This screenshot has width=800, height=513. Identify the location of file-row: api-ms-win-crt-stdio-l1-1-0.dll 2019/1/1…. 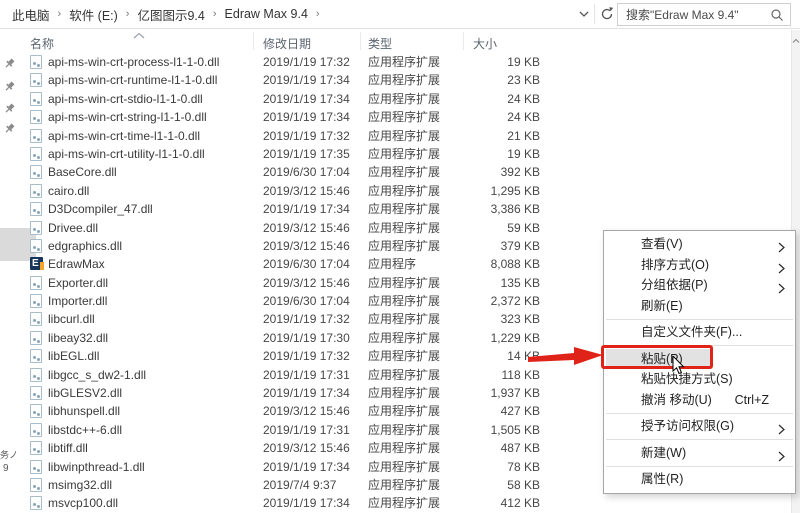
(395, 99).